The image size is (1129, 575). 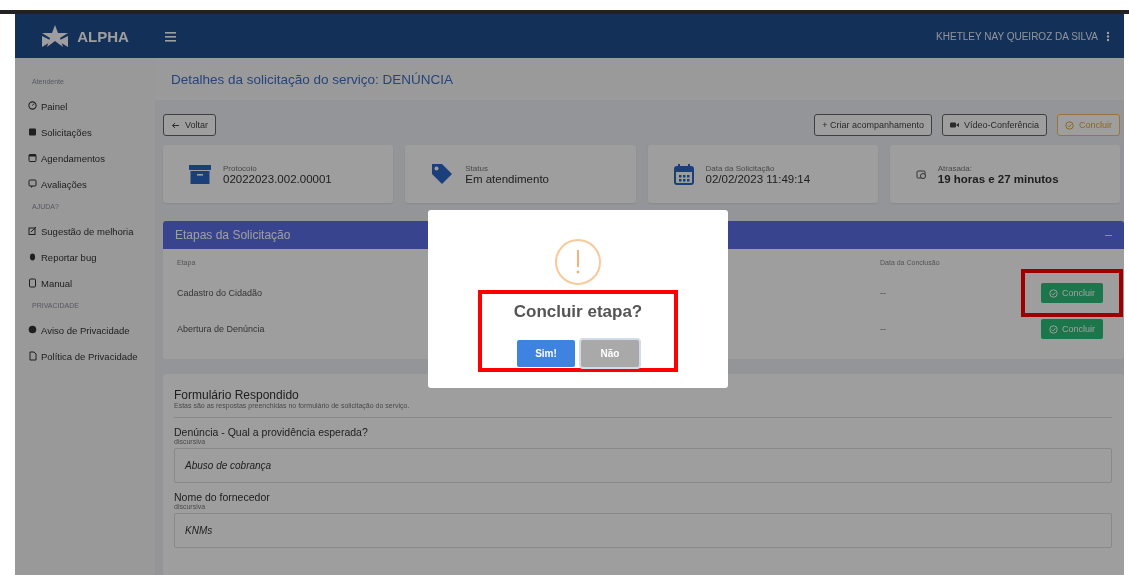 I want to click on book-icon, so click(x=32, y=283).